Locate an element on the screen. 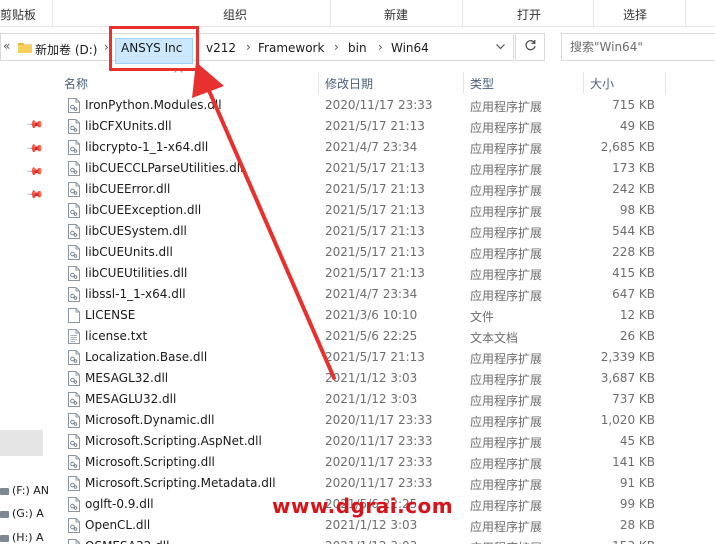  text-file-icon is located at coordinates (74, 336).